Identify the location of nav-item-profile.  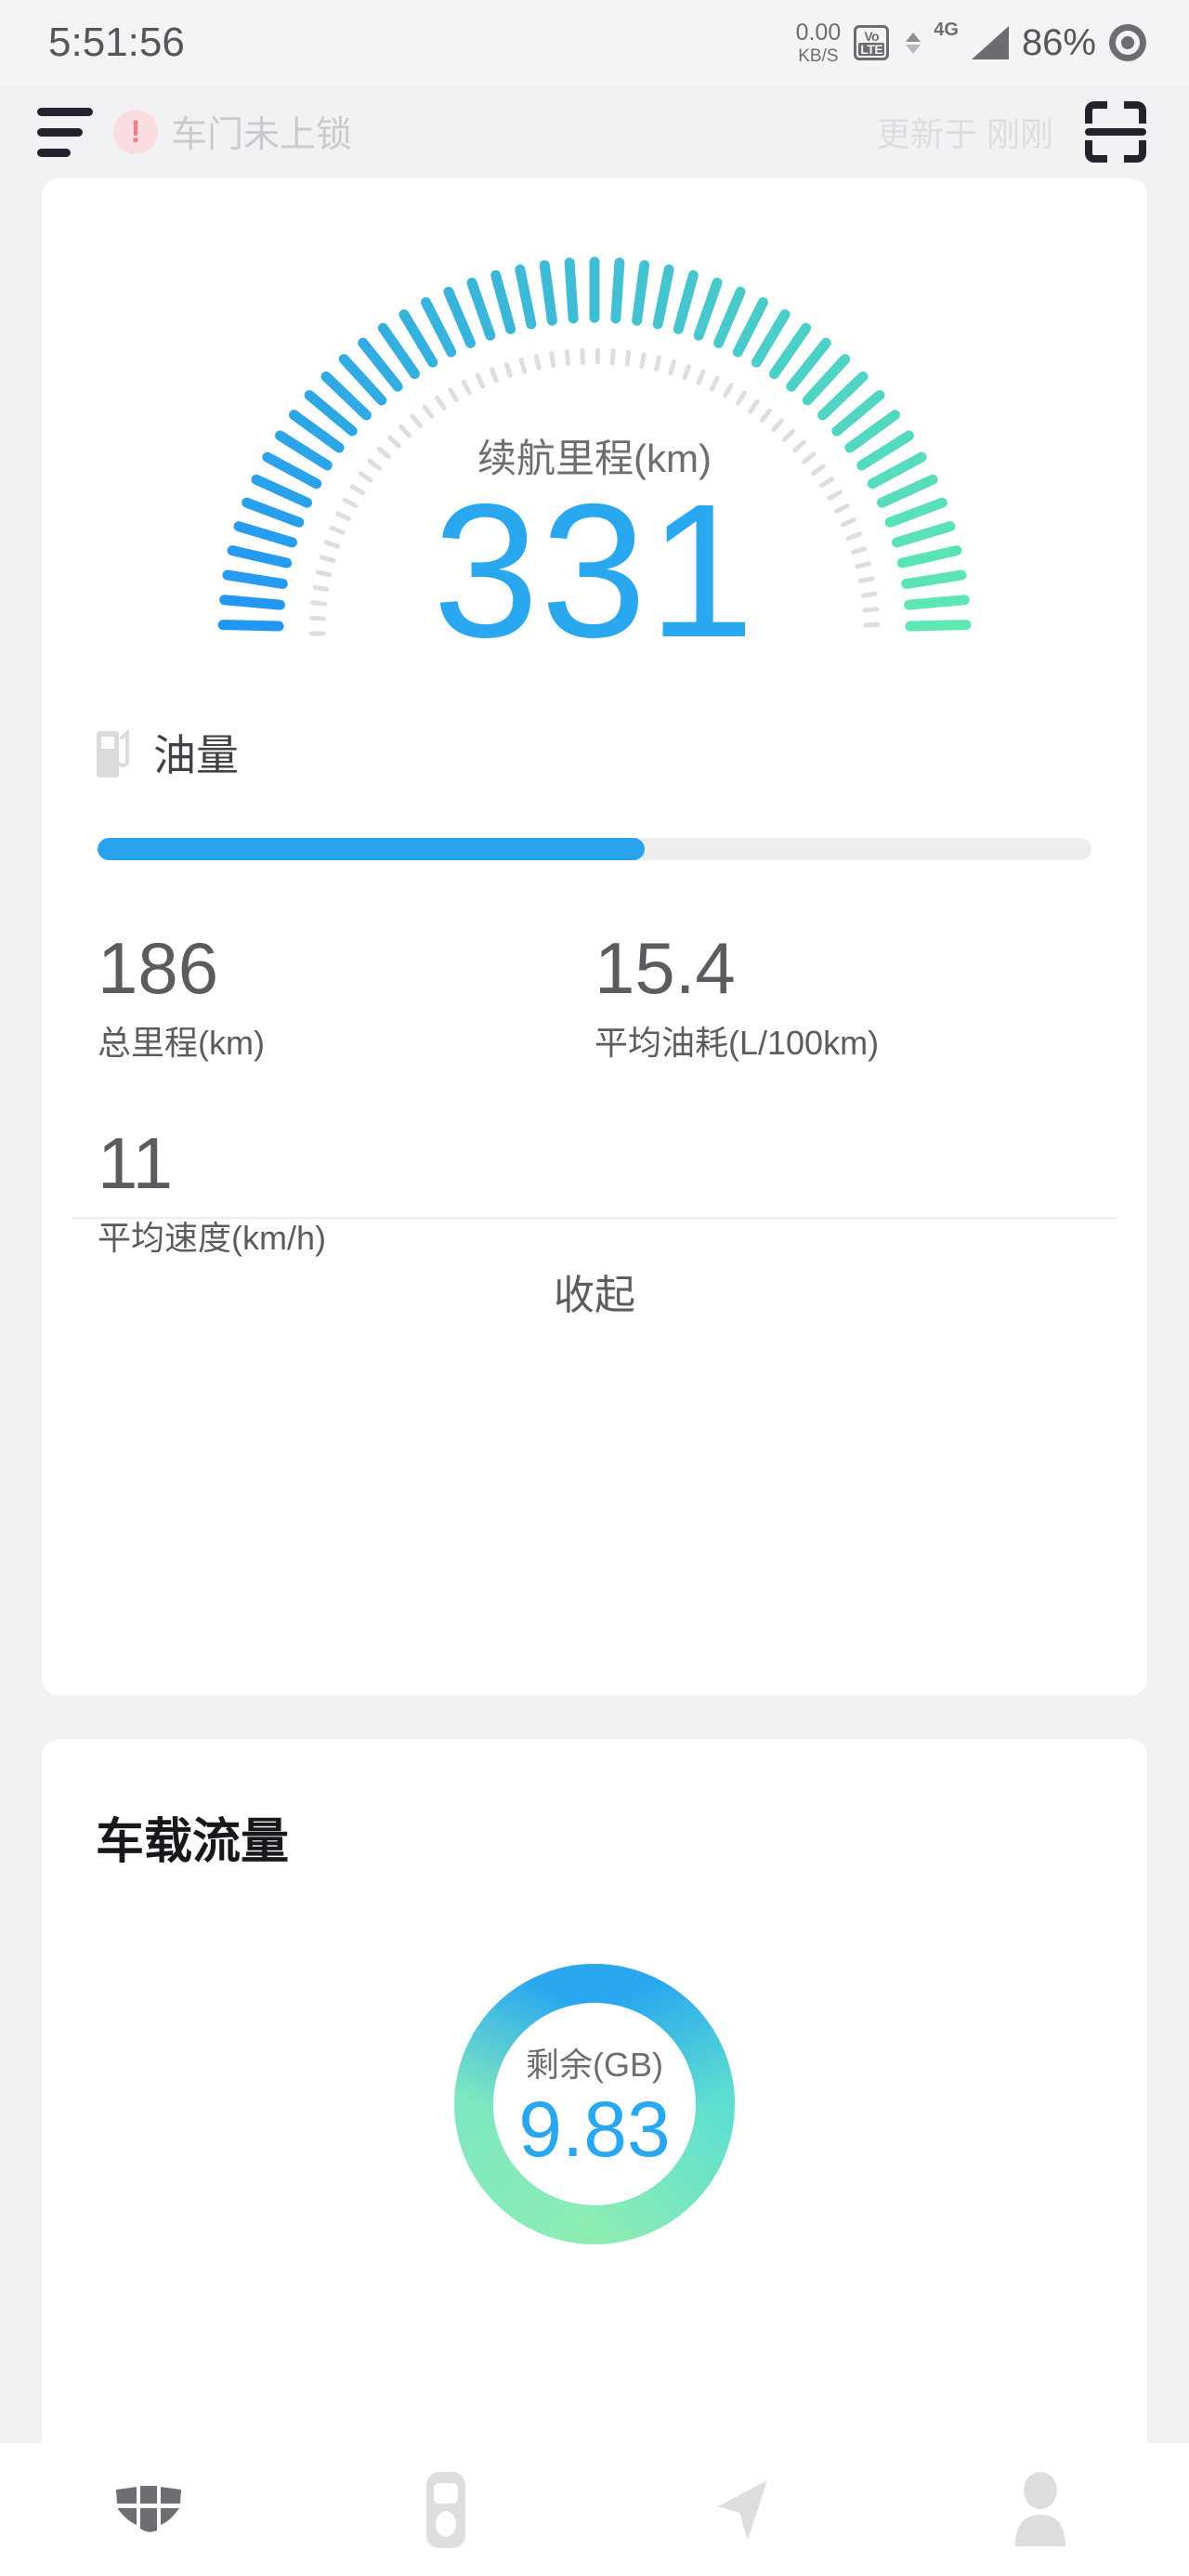
(1041, 2509).